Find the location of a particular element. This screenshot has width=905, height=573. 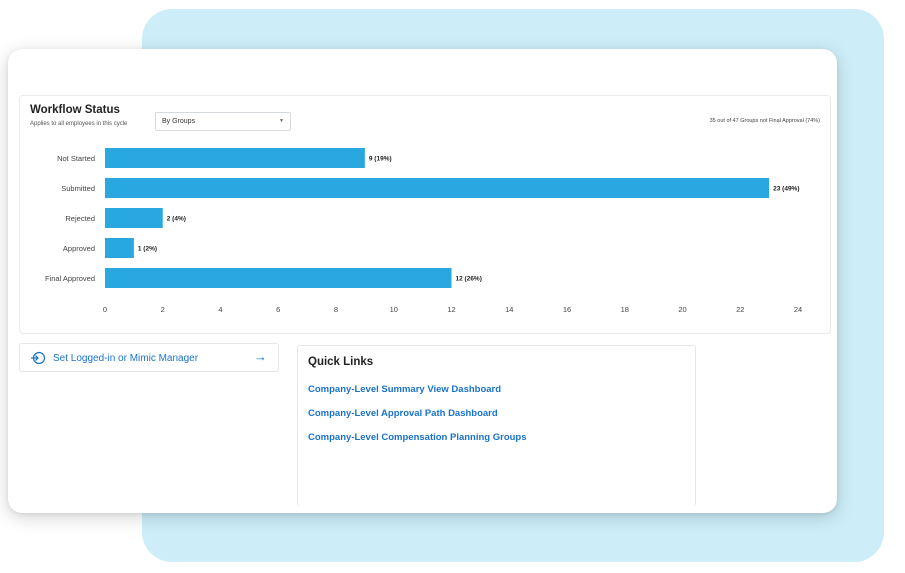

x-tick-label: 4 is located at coordinates (220, 309).